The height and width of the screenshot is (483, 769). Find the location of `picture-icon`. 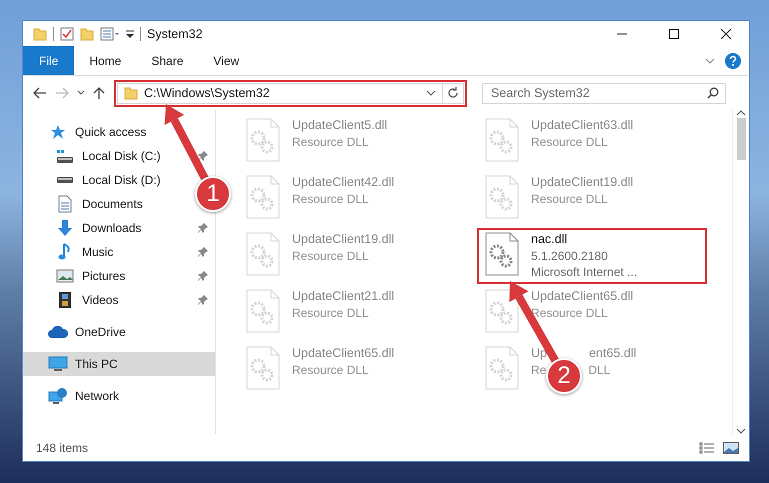

picture-icon is located at coordinates (65, 276).